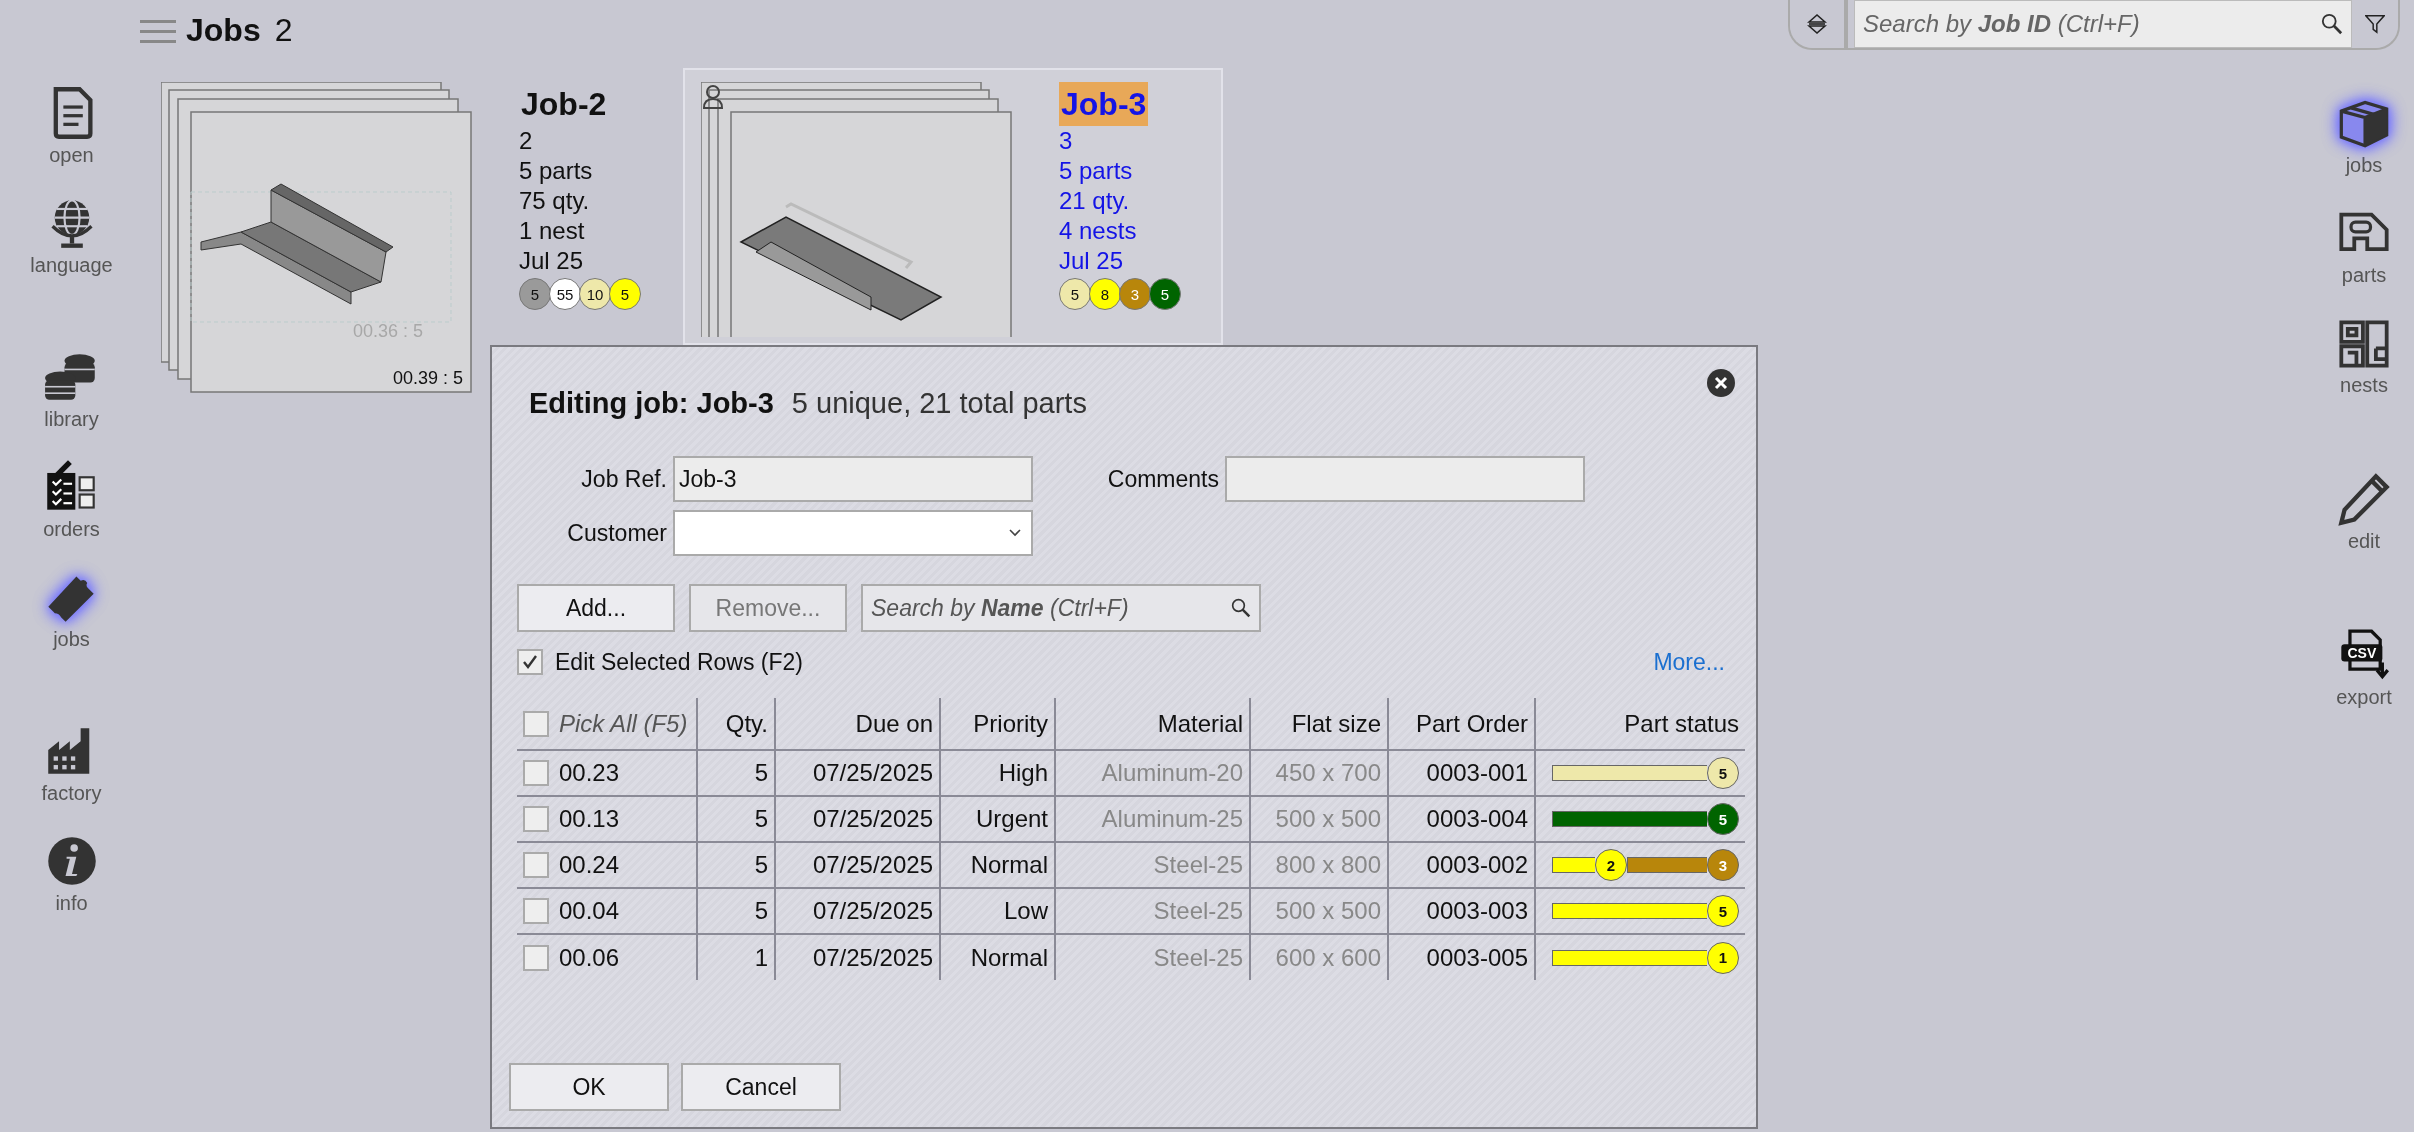 The image size is (2414, 1132). I want to click on cancel-button: Cancel, so click(761, 1087).